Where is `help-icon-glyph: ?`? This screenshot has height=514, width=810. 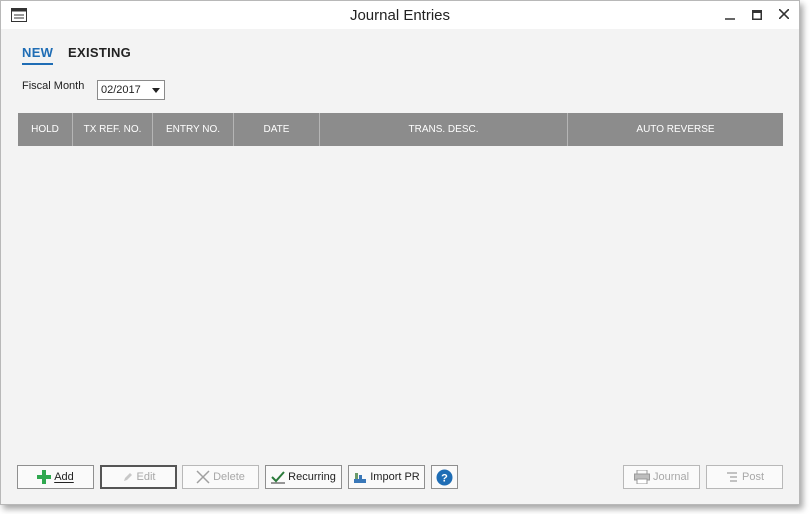
help-icon-glyph: ? is located at coordinates (444, 478).